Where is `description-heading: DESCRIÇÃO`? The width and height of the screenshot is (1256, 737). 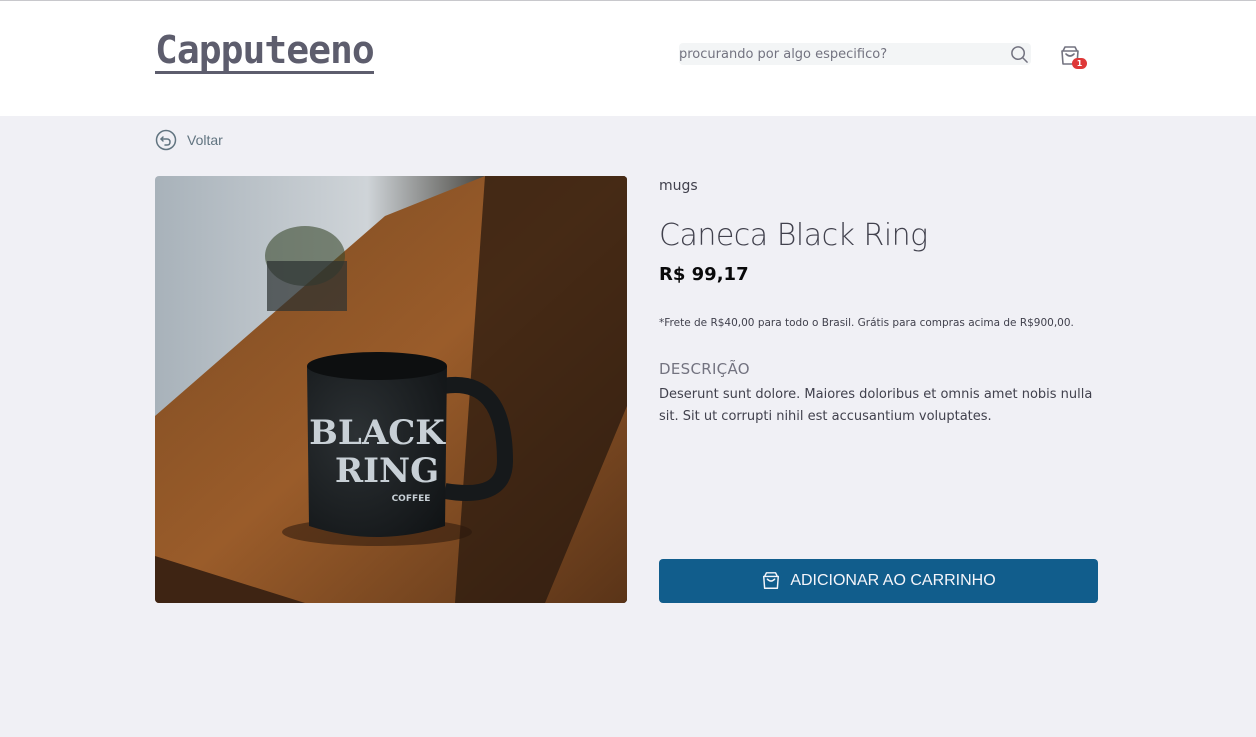 description-heading: DESCRIÇÃO is located at coordinates (704, 369).